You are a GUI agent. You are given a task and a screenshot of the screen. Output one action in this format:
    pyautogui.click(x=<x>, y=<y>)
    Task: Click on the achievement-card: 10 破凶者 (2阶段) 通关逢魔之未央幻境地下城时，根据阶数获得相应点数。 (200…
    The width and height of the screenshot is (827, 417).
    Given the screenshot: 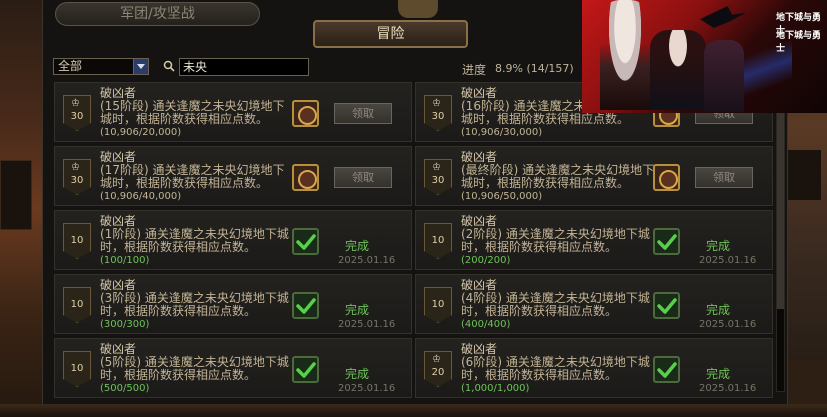 What is the action you would take?
    pyautogui.click(x=594, y=240)
    